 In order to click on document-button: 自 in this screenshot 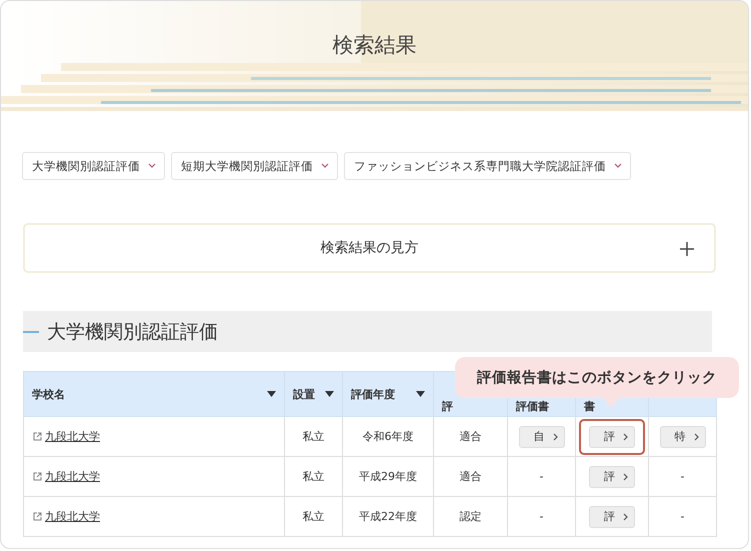, I will do `click(541, 437)`.